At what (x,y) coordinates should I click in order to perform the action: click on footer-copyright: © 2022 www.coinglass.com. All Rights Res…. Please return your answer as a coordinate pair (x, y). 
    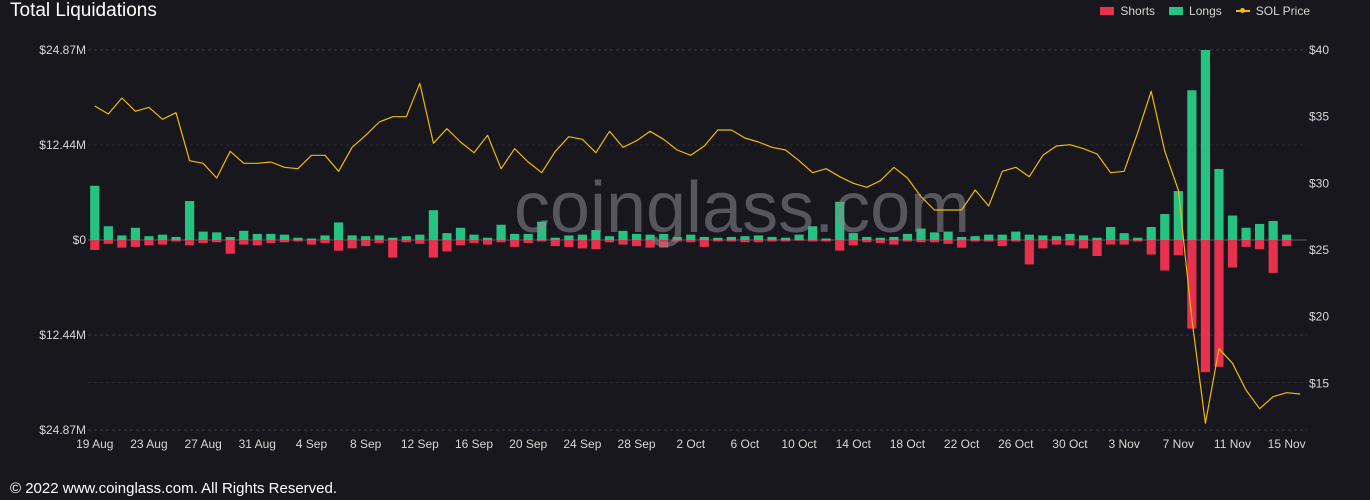
    Looking at the image, I should click on (174, 488).